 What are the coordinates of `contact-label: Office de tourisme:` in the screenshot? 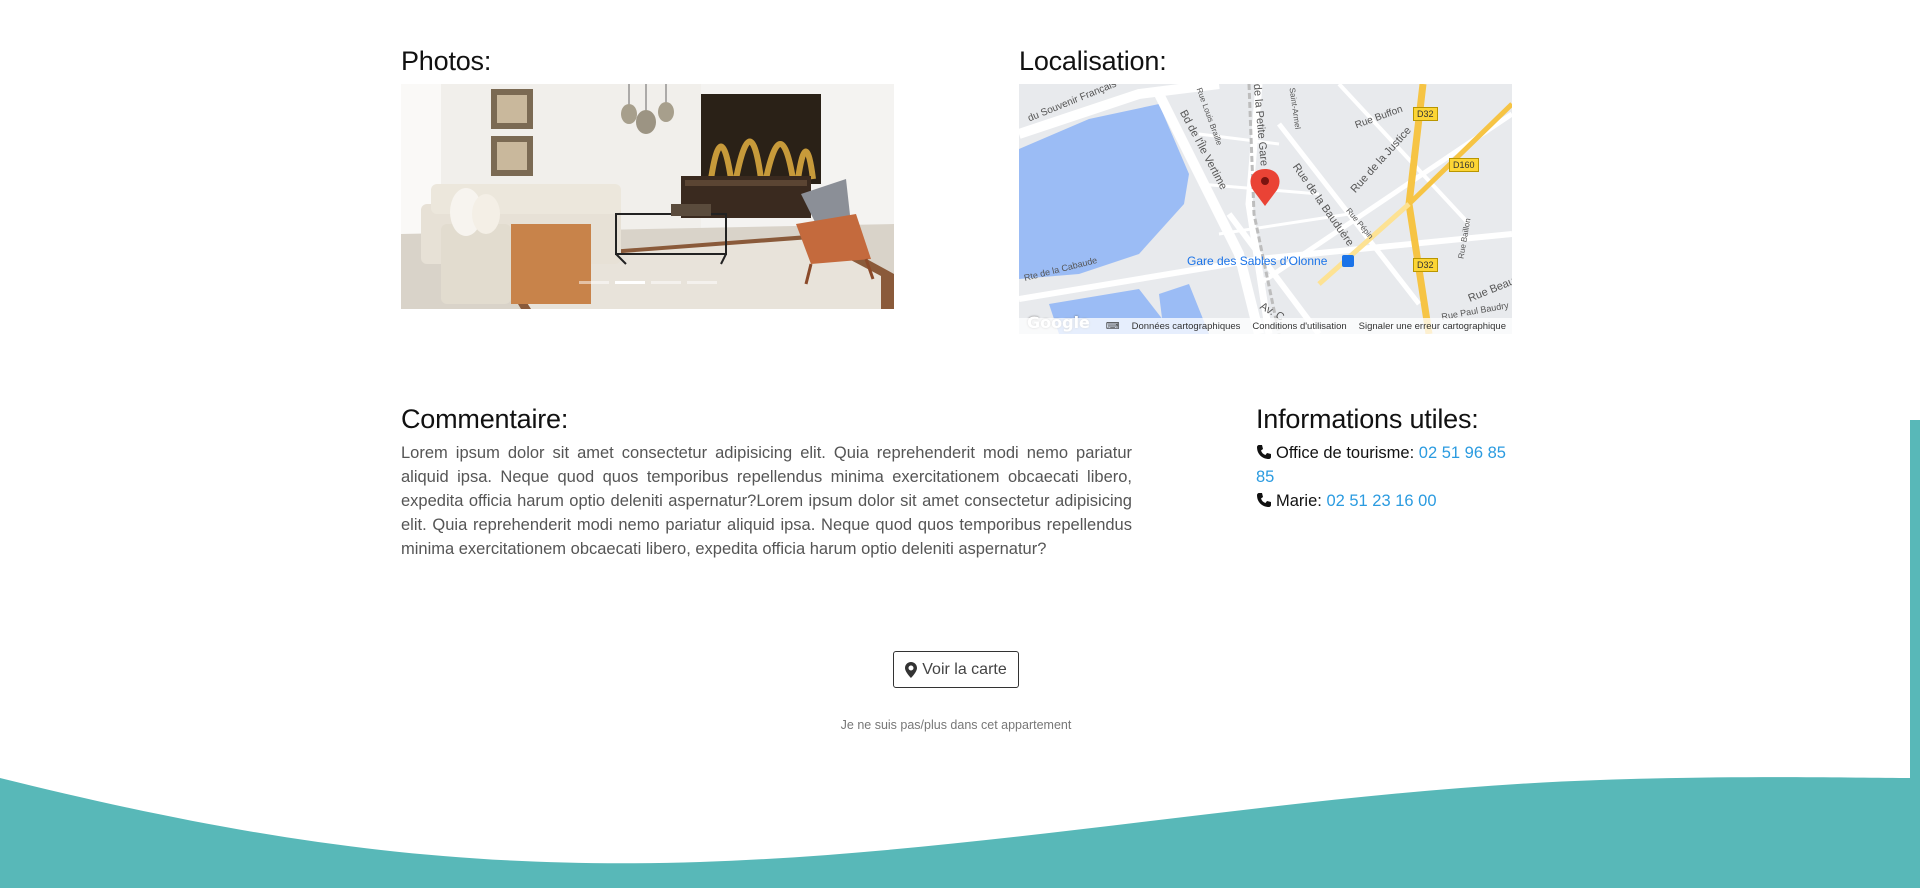 It's located at (1345, 453).